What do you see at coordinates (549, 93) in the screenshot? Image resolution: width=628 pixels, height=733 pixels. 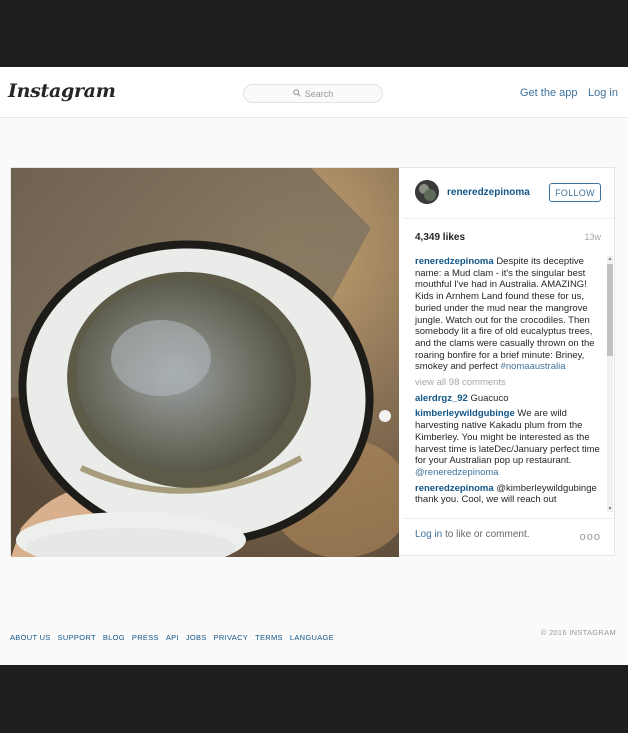 I see `get-the-app-link: Get the app` at bounding box center [549, 93].